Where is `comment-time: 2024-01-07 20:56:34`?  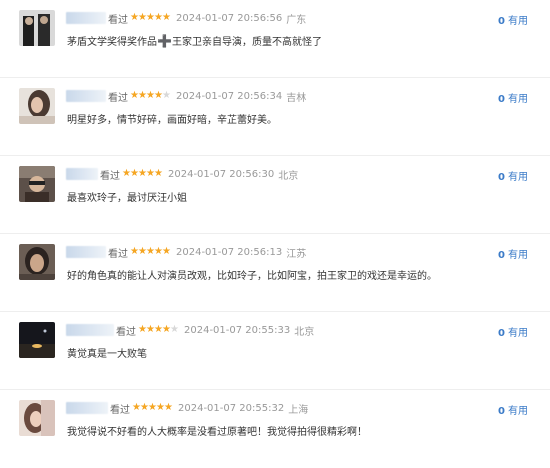
comment-time: 2024-01-07 20:56:34 is located at coordinates (229, 96).